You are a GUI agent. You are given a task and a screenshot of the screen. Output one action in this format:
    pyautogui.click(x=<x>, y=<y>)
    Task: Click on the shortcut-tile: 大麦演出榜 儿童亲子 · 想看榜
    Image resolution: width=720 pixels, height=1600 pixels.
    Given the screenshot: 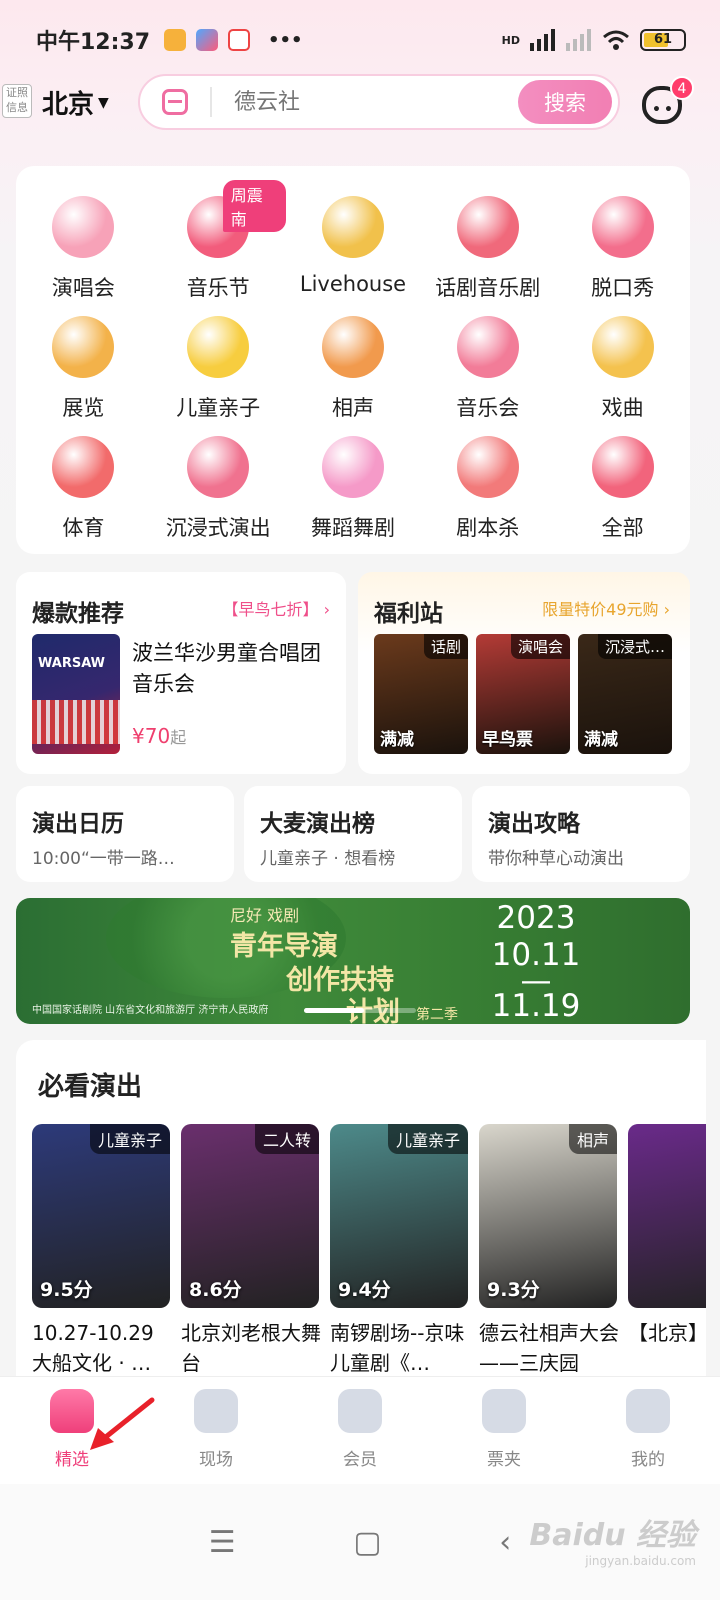 What is the action you would take?
    pyautogui.click(x=353, y=834)
    